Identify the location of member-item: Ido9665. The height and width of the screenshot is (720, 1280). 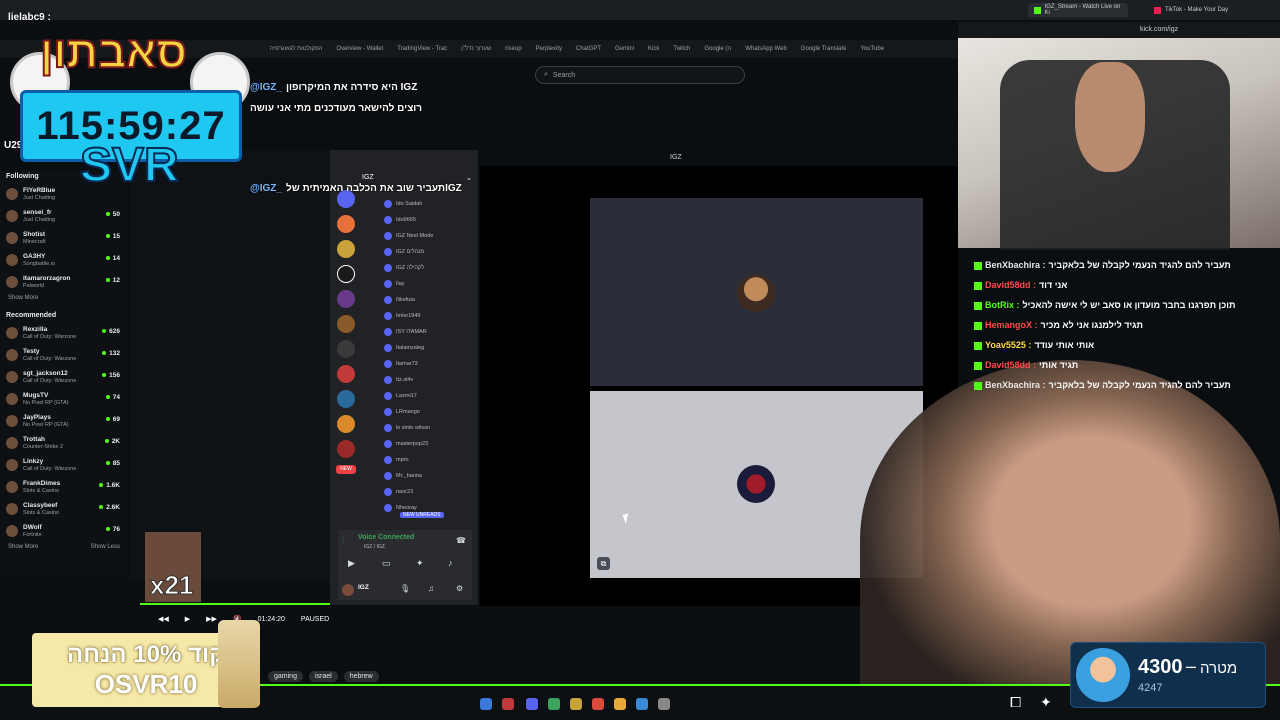
(429, 220).